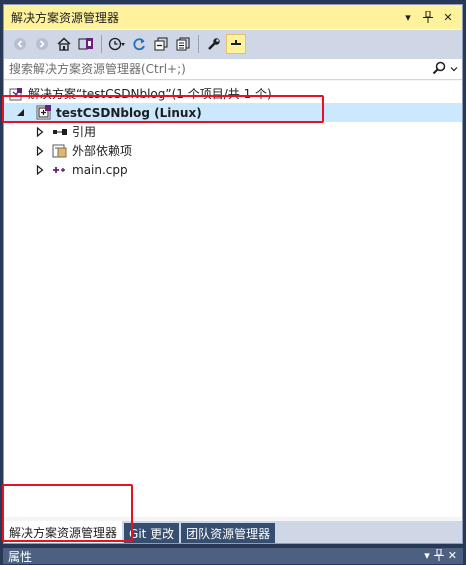 This screenshot has width=466, height=565. I want to click on panel-toolbar, so click(233, 44).